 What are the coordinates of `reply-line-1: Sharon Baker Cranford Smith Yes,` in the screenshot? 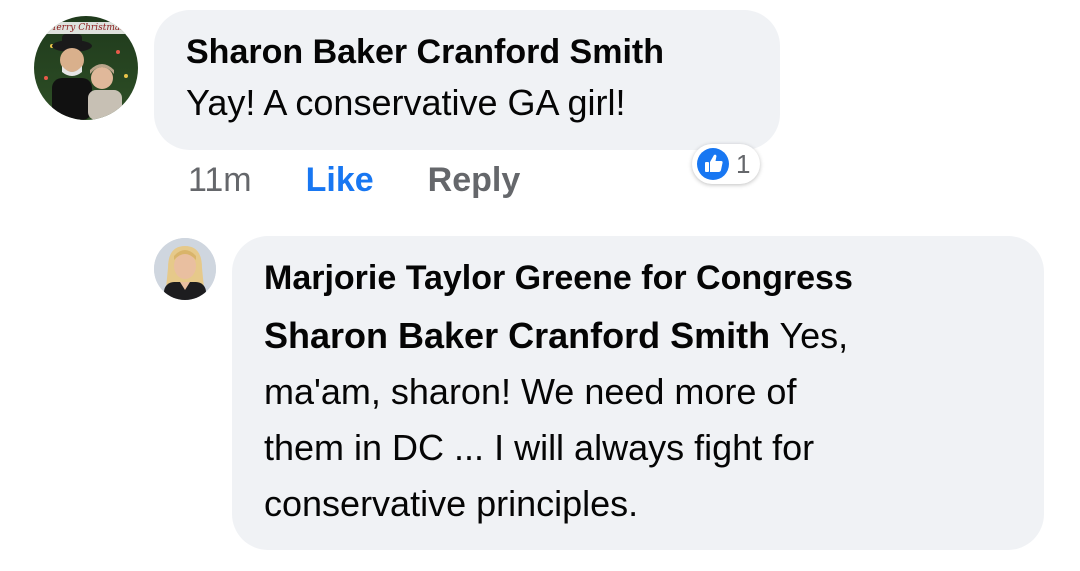 It's located at (654, 336).